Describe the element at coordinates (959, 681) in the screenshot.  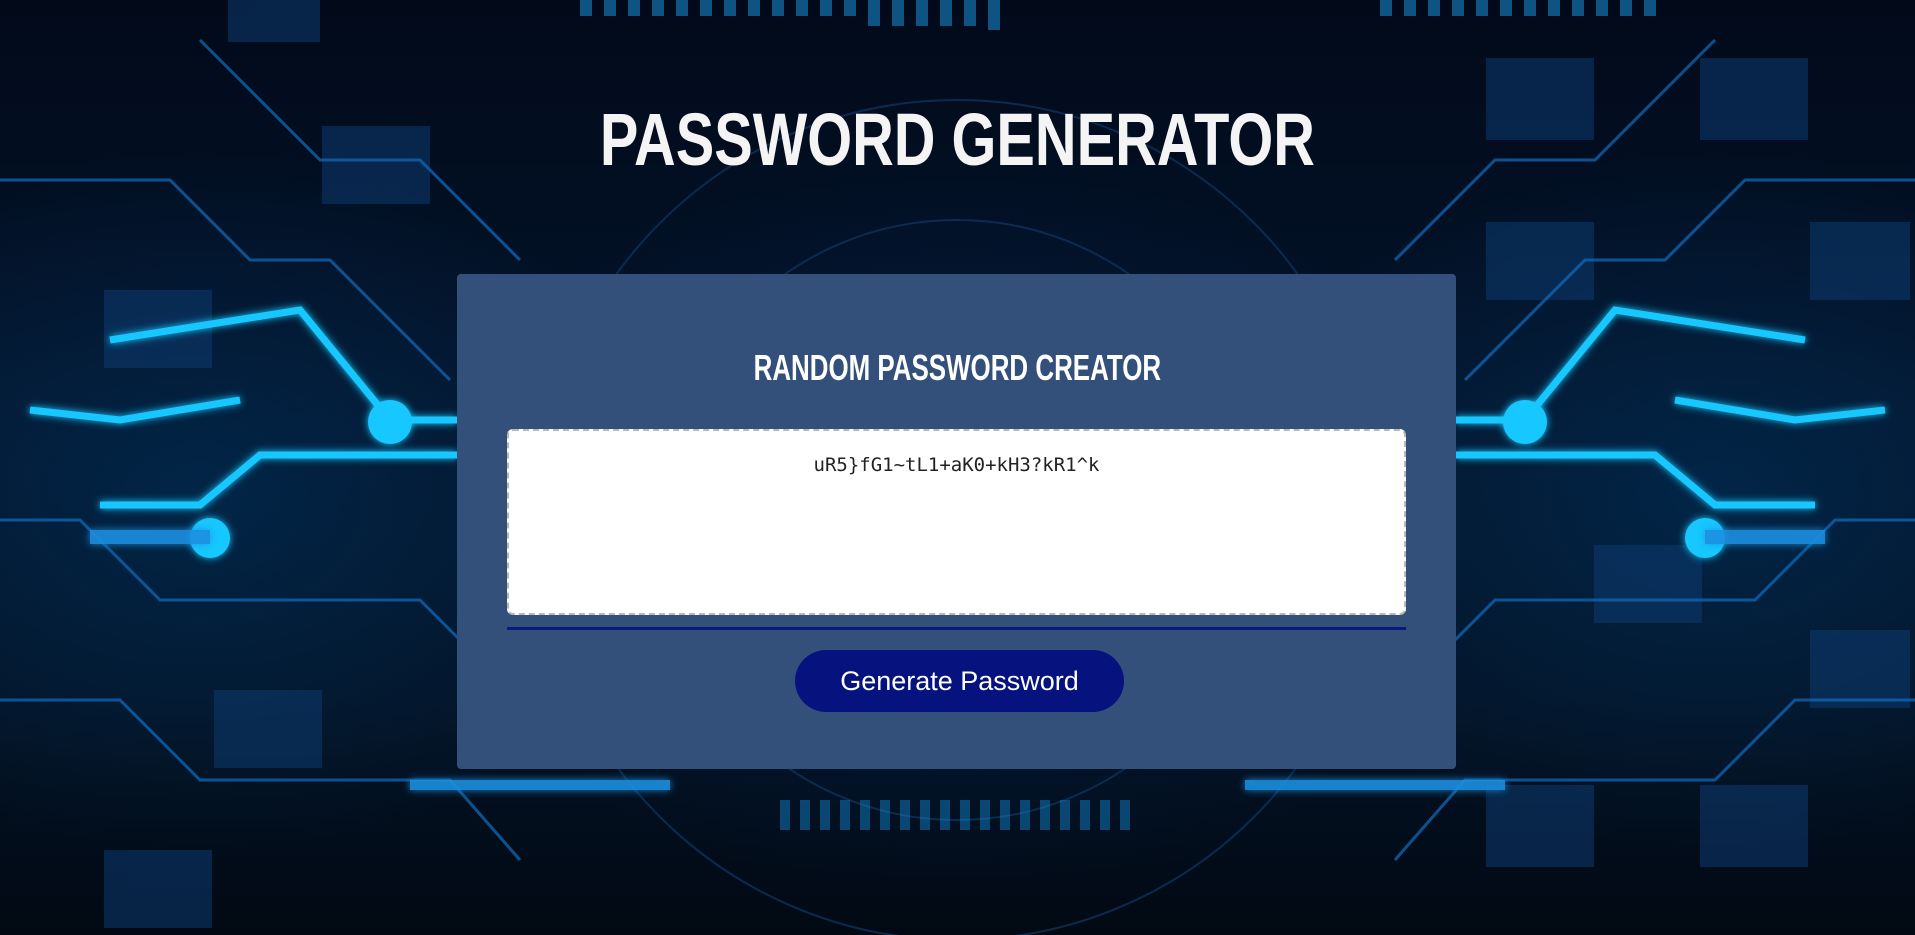
I see `generate-password-button: Generate Password` at that location.